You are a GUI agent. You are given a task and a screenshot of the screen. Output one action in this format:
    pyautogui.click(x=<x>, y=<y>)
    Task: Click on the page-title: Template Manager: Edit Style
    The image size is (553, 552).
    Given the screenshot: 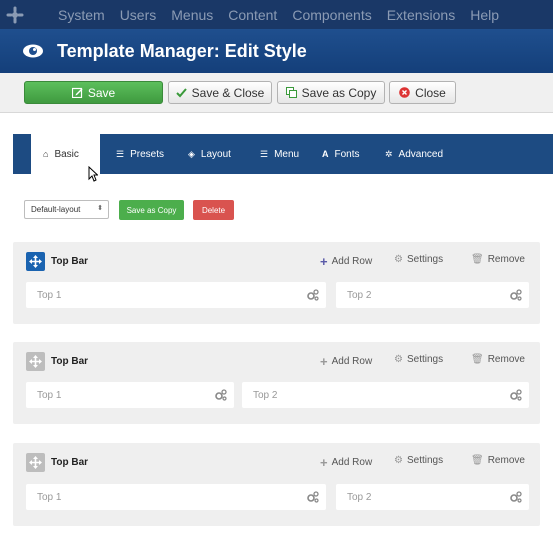 What is the action you would take?
    pyautogui.click(x=182, y=50)
    